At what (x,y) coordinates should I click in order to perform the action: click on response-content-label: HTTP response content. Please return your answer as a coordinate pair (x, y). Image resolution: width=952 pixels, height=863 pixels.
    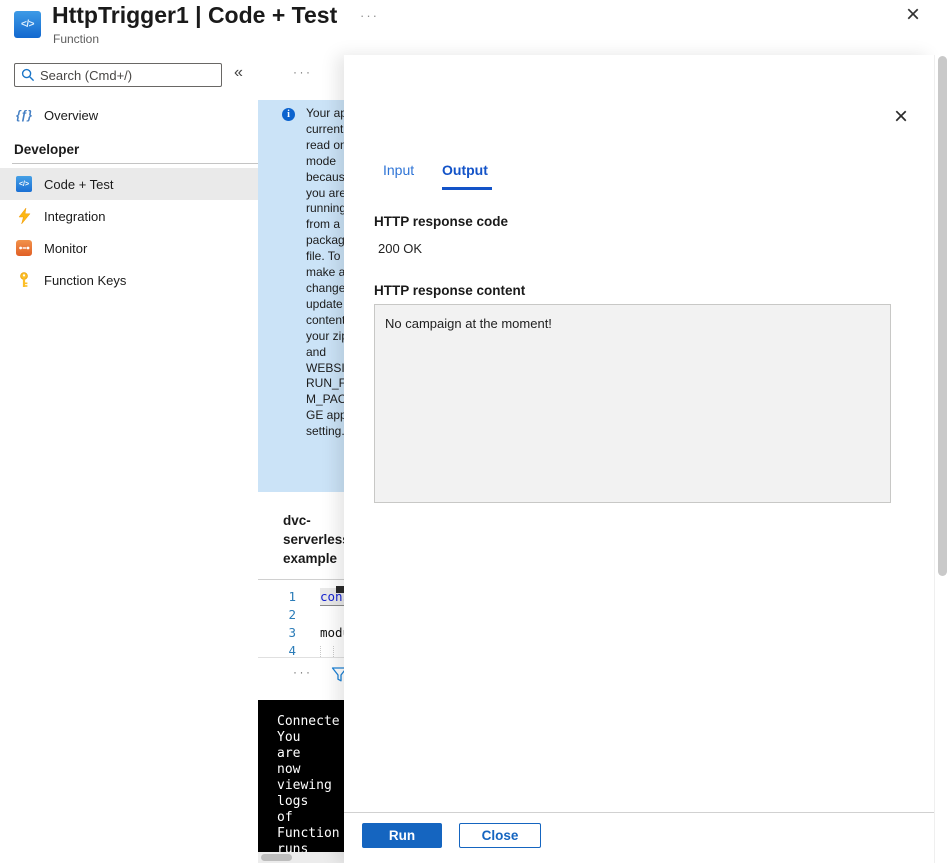
    Looking at the image, I should click on (450, 290).